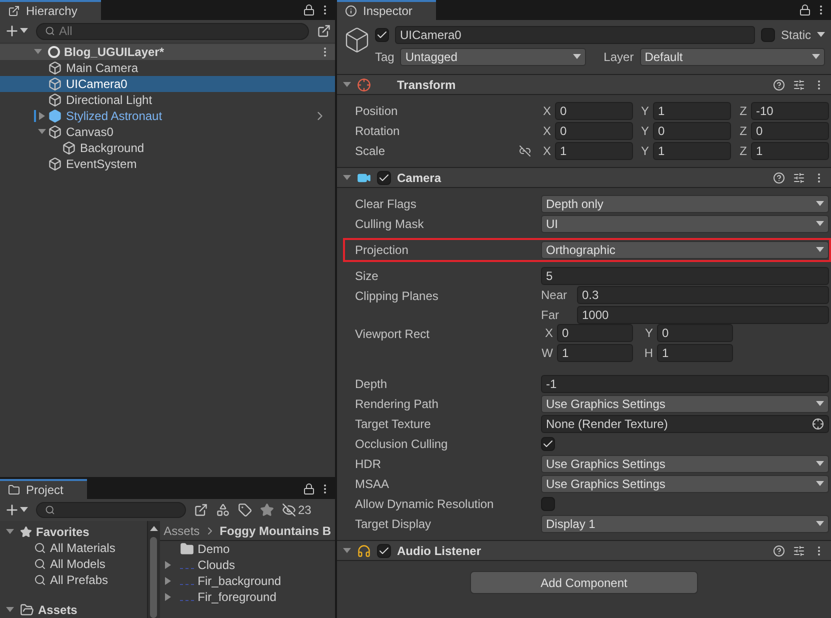 This screenshot has height=618, width=831. I want to click on component-header: Camera, so click(584, 177).